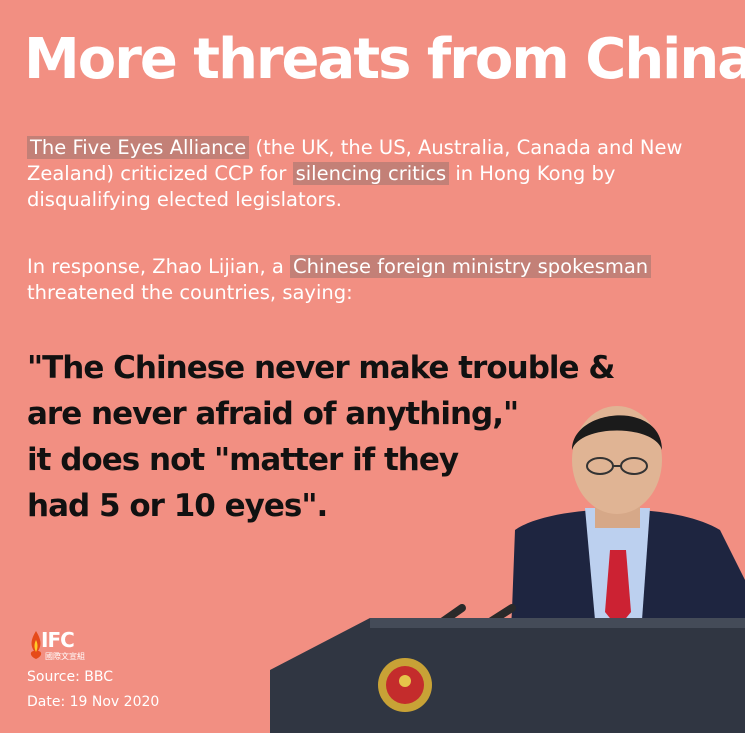 This screenshot has width=745, height=733. I want to click on national-emblem-icon, so click(405, 685).